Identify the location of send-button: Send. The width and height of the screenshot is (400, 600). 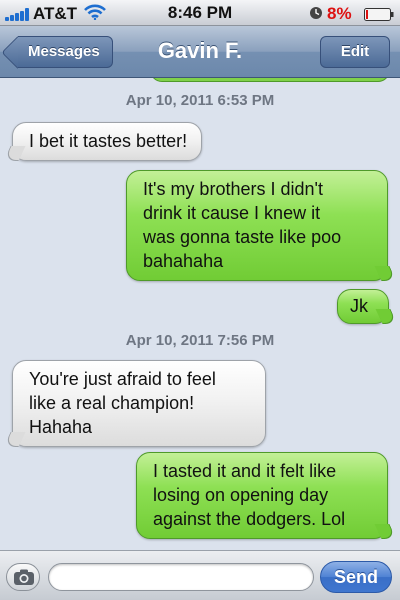
(356, 577).